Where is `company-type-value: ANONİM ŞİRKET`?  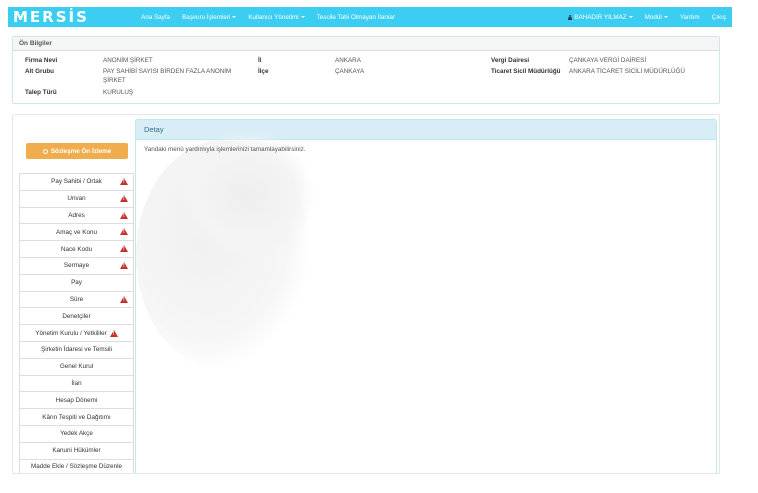
company-type-value: ANONİM ŞİRKET is located at coordinates (128, 60).